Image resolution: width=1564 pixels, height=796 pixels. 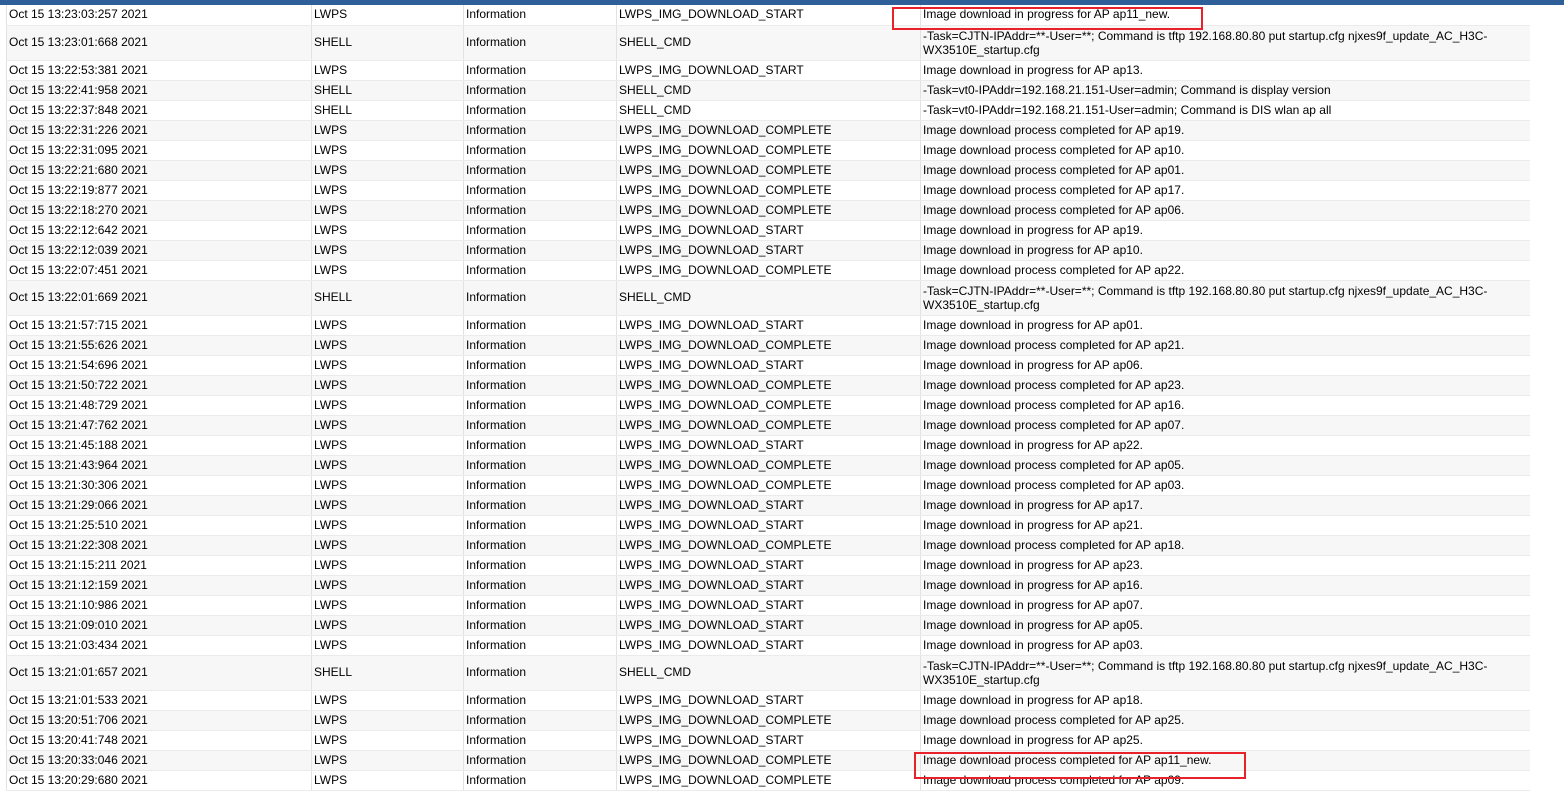 What do you see at coordinates (1225, 365) in the screenshot?
I see `log-message-cell: Image download in progress for AP ap06.` at bounding box center [1225, 365].